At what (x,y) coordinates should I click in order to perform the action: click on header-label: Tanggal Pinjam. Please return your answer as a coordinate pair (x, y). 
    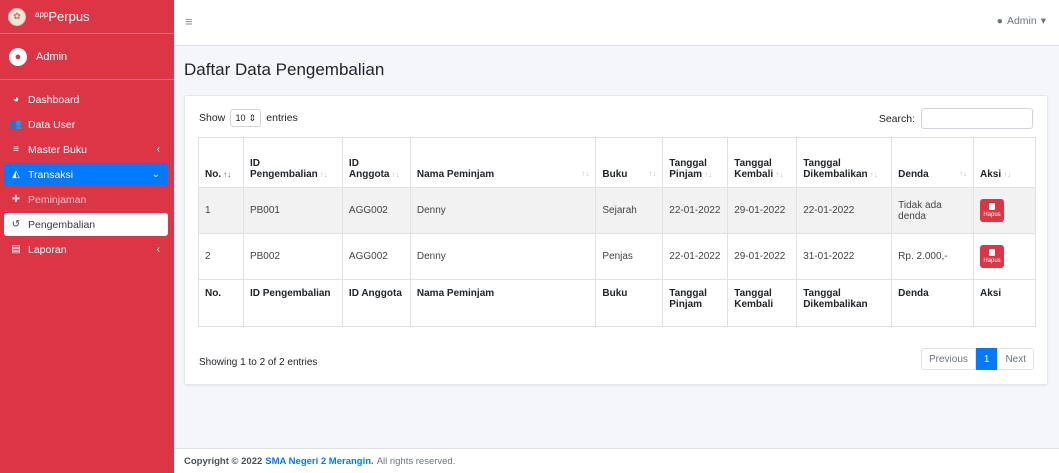
    Looking at the image, I should click on (688, 169).